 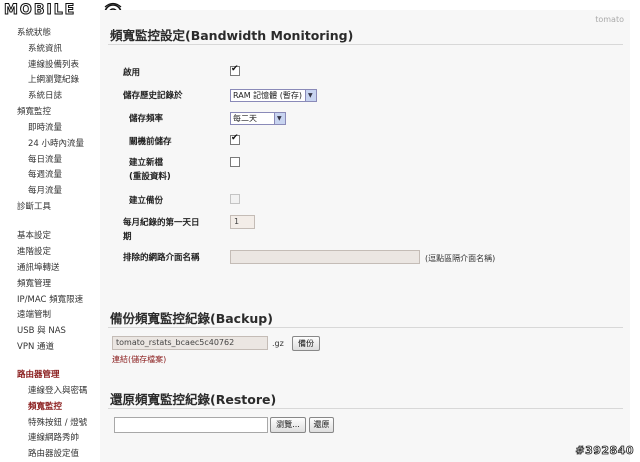 What do you see at coordinates (232, 35) in the screenshot?
I see `monitoring-title: 頻寬監控設定(Bandwidth Monitoring)` at bounding box center [232, 35].